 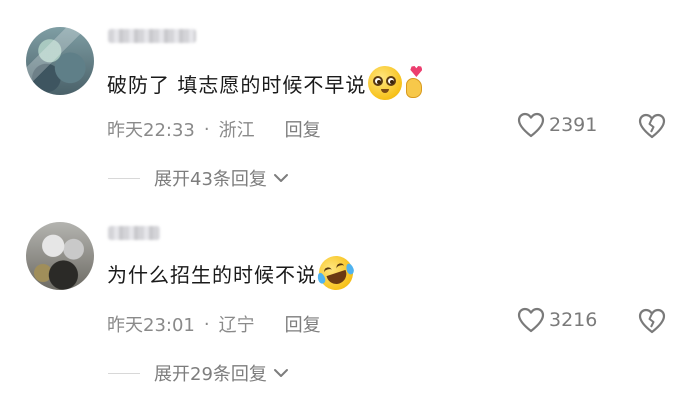 I want to click on expand-replies-button: 展开29条回复, so click(x=198, y=373).